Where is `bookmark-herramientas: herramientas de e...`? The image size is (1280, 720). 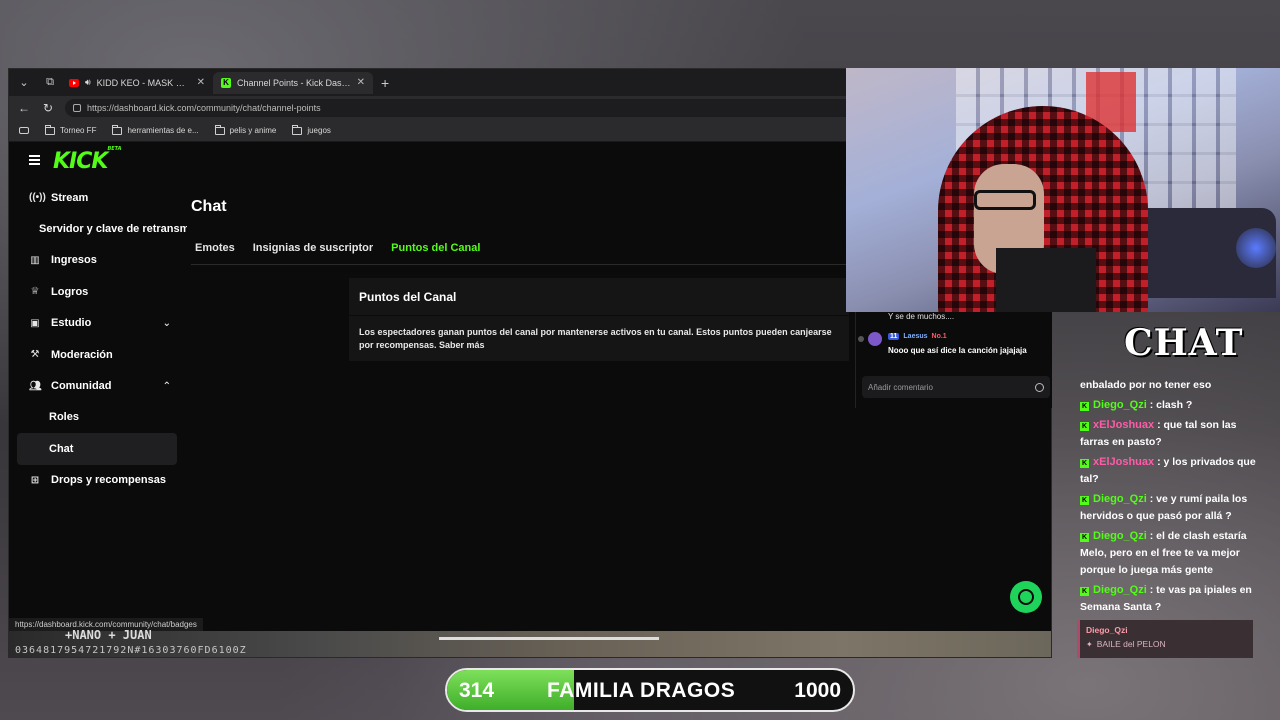 bookmark-herramientas: herramientas de e... is located at coordinates (155, 129).